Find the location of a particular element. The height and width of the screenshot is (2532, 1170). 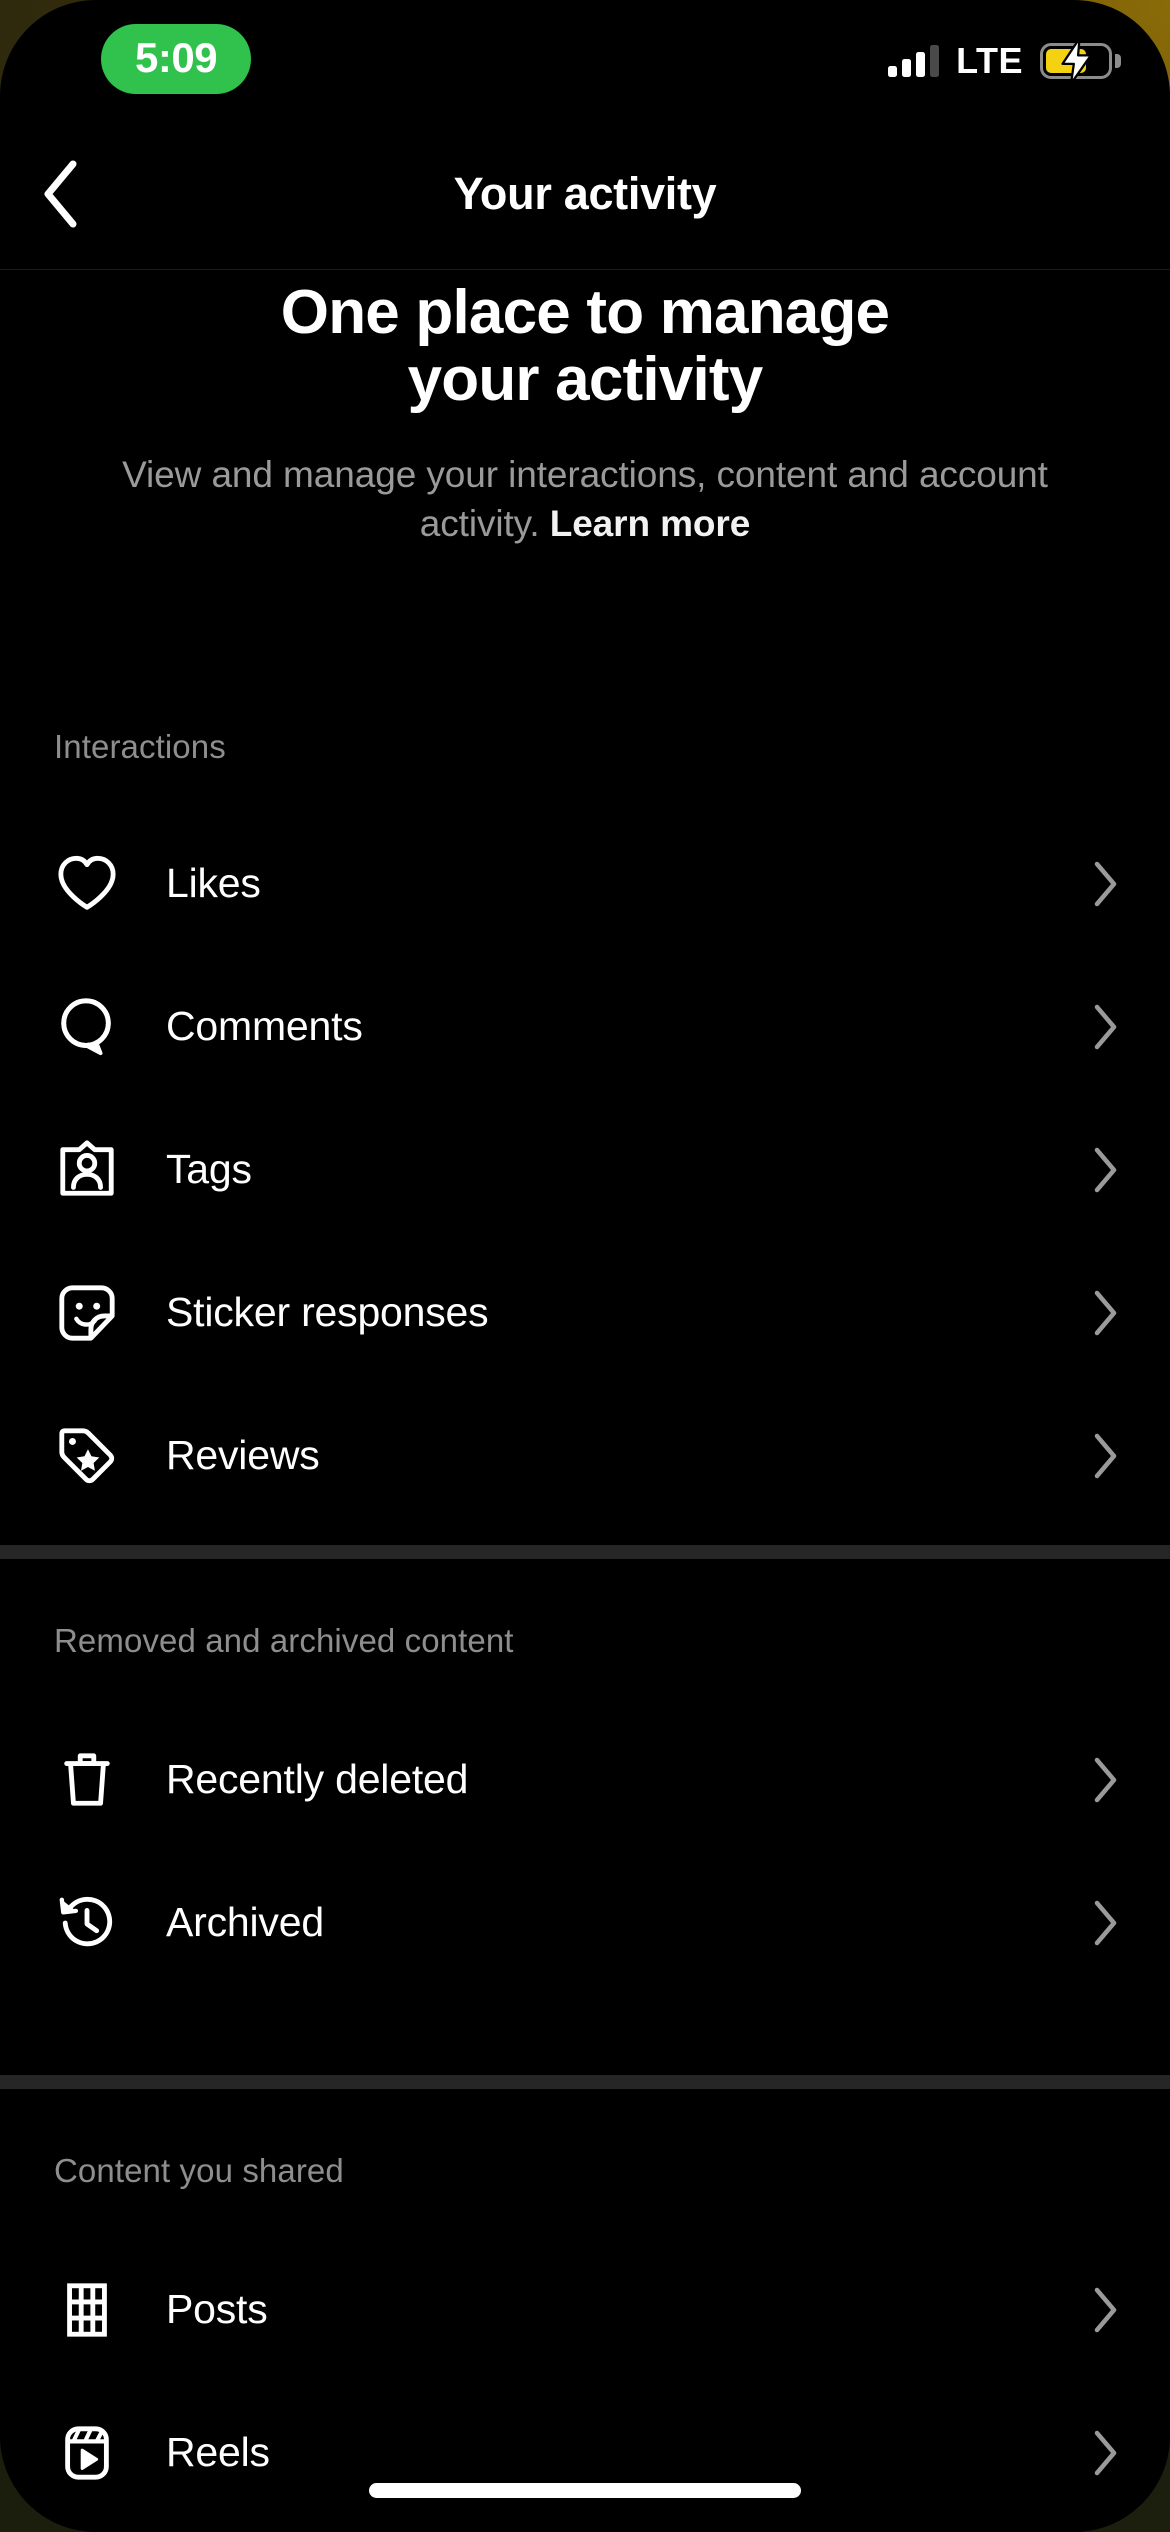

list-item-archived: Archived is located at coordinates (585, 1922).